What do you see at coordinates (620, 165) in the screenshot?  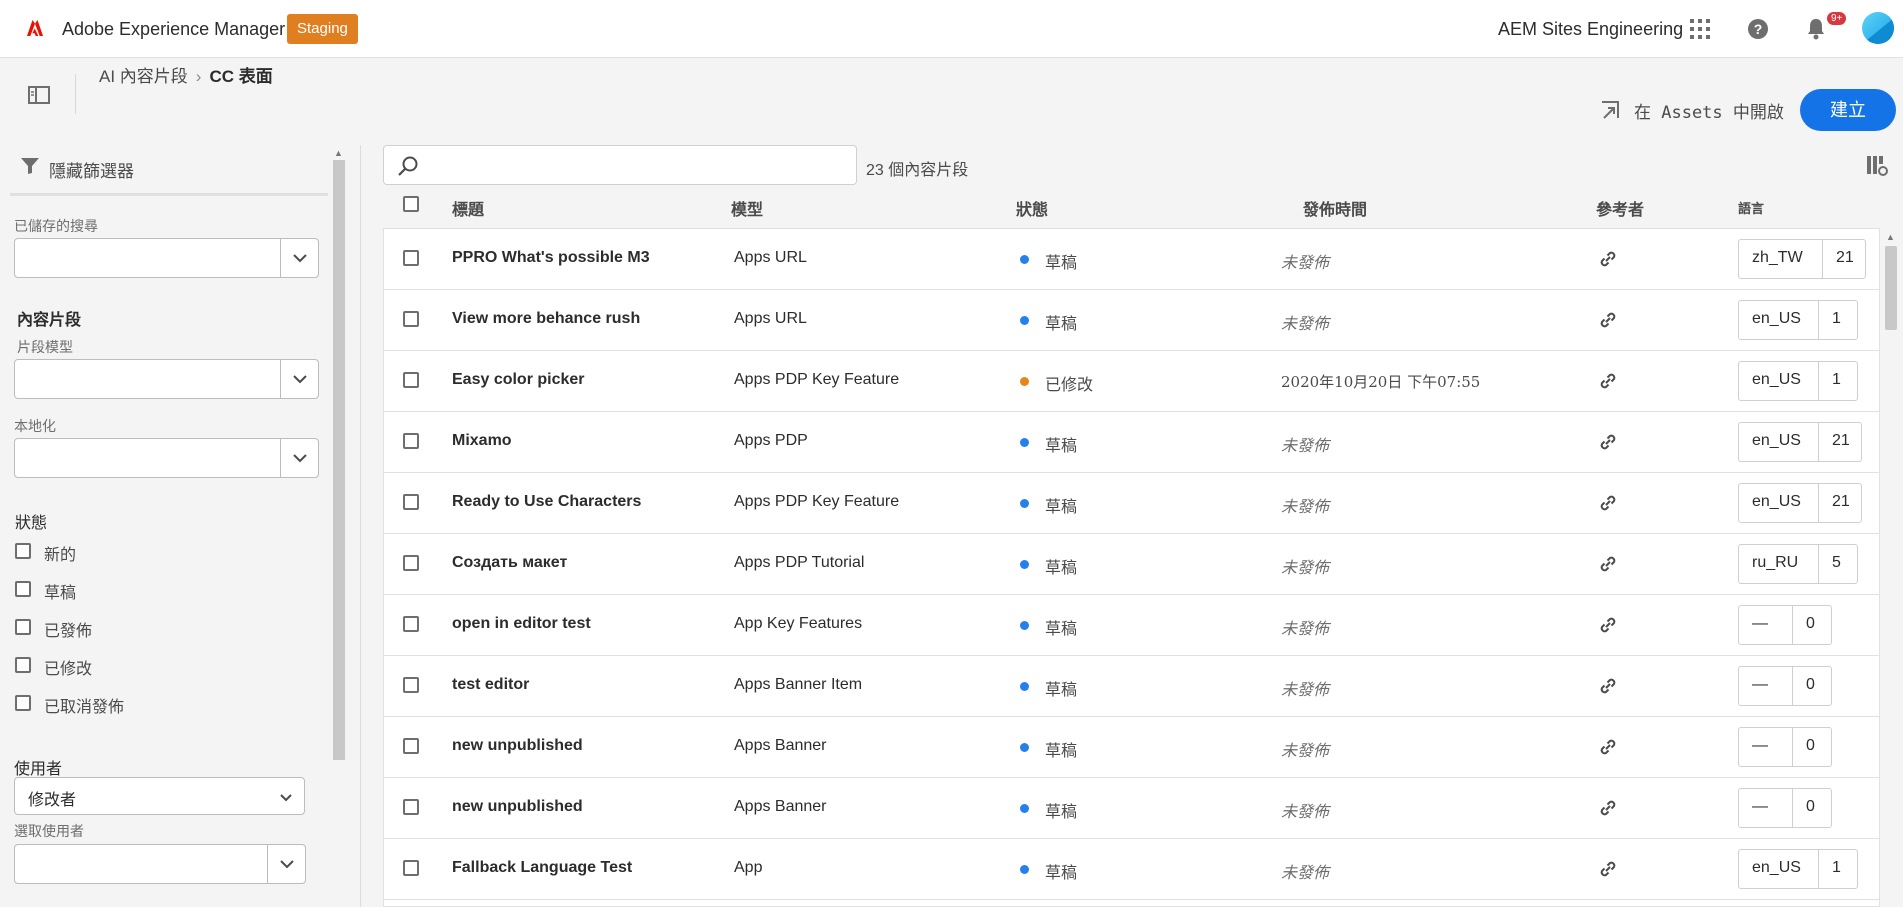 I see `search-input` at bounding box center [620, 165].